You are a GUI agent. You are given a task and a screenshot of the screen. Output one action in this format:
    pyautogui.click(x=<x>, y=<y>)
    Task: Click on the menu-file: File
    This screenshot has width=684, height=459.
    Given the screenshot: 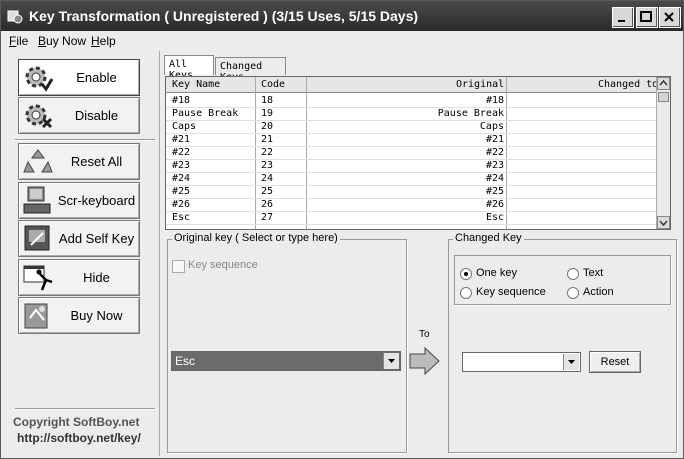 What is the action you would take?
    pyautogui.click(x=18, y=41)
    